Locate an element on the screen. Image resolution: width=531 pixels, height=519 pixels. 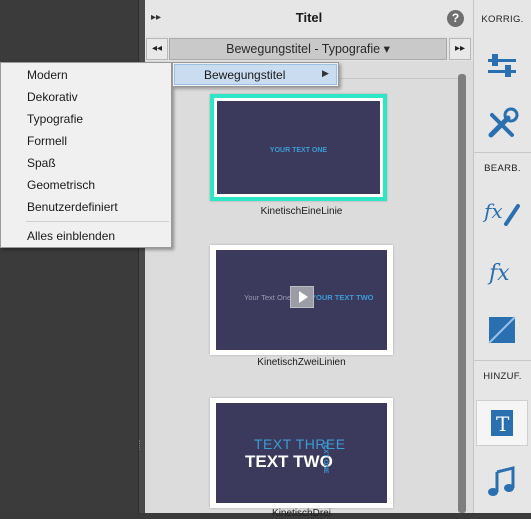
title-thumbnail: TEXT THREE TEXT TWO TEXT ONE is located at coordinates (301, 453).